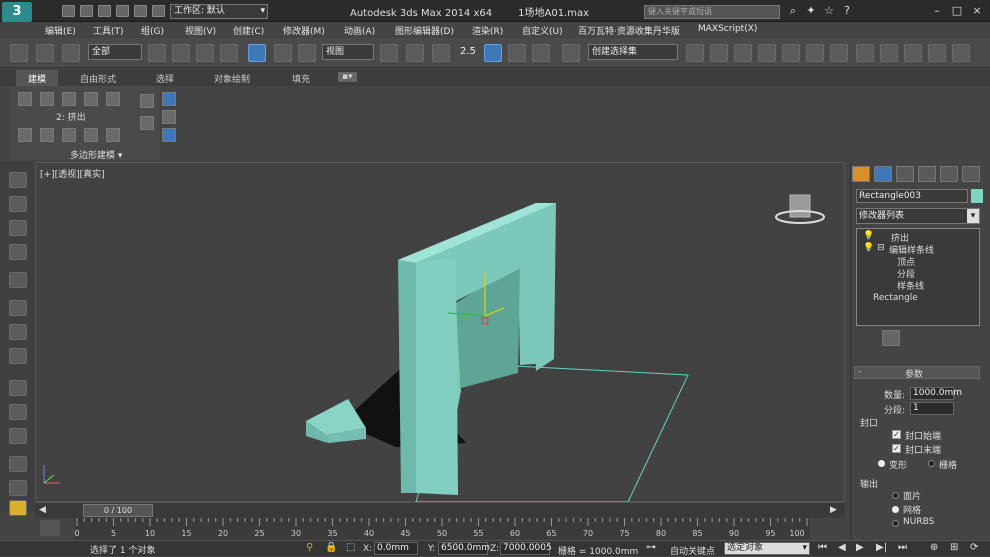 The width and height of the screenshot is (990, 557). I want to click on configure-sets-icon, so click(967, 338).